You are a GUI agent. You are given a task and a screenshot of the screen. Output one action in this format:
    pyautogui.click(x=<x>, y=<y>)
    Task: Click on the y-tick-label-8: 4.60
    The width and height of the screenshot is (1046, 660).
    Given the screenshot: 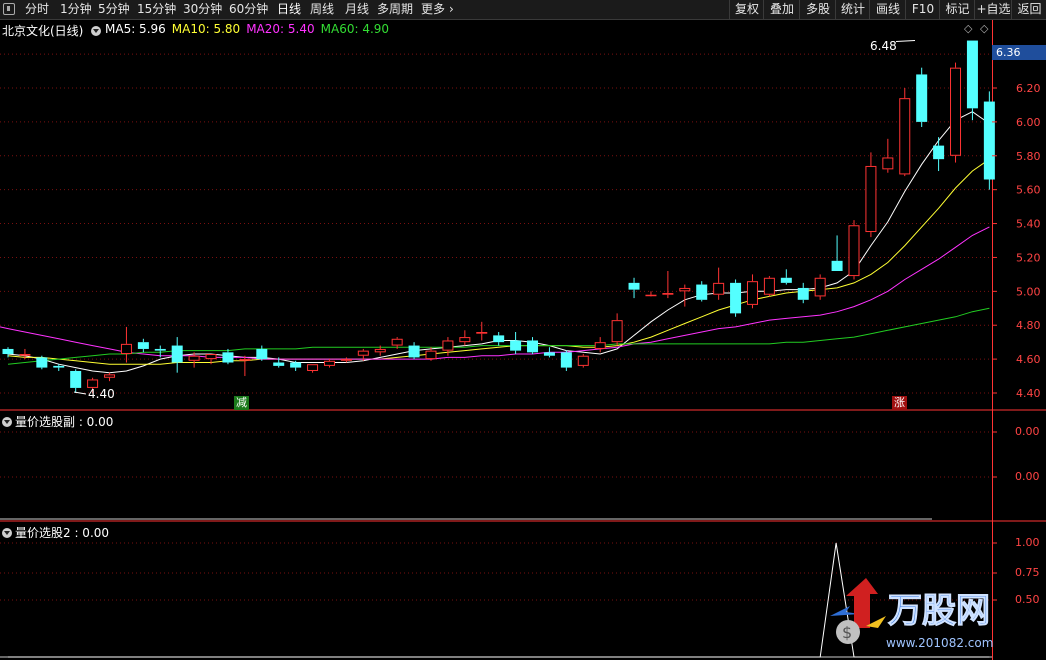 What is the action you would take?
    pyautogui.click(x=1028, y=359)
    